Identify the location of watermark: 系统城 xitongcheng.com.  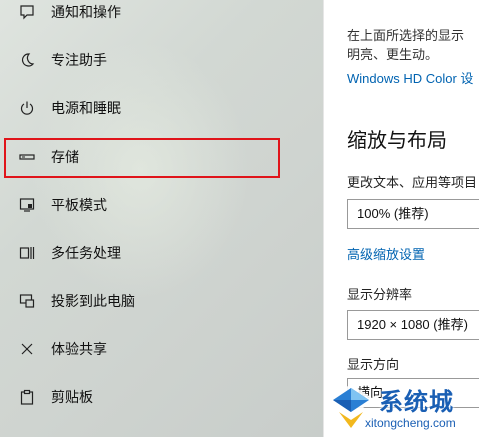
(401, 406).